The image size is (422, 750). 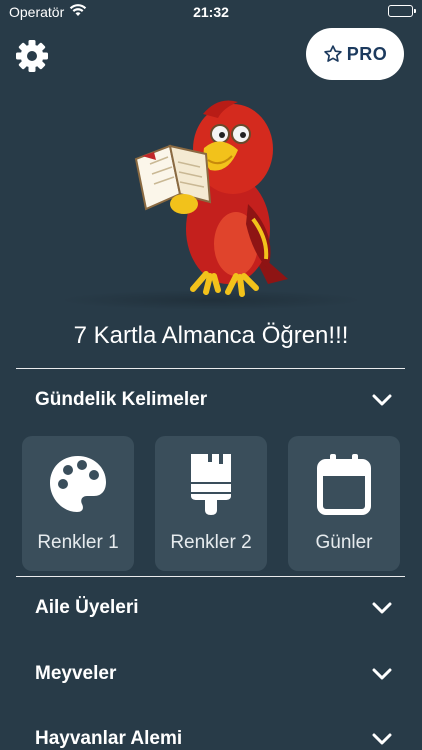 What do you see at coordinates (332, 53) in the screenshot?
I see `star-outline-icon` at bounding box center [332, 53].